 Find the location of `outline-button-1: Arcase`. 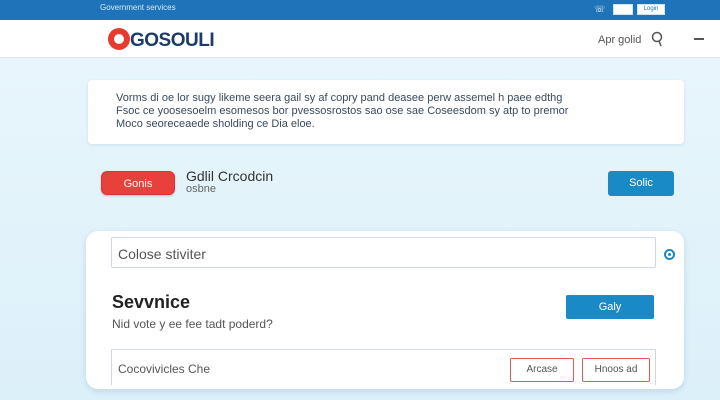

outline-button-1: Arcase is located at coordinates (542, 370).